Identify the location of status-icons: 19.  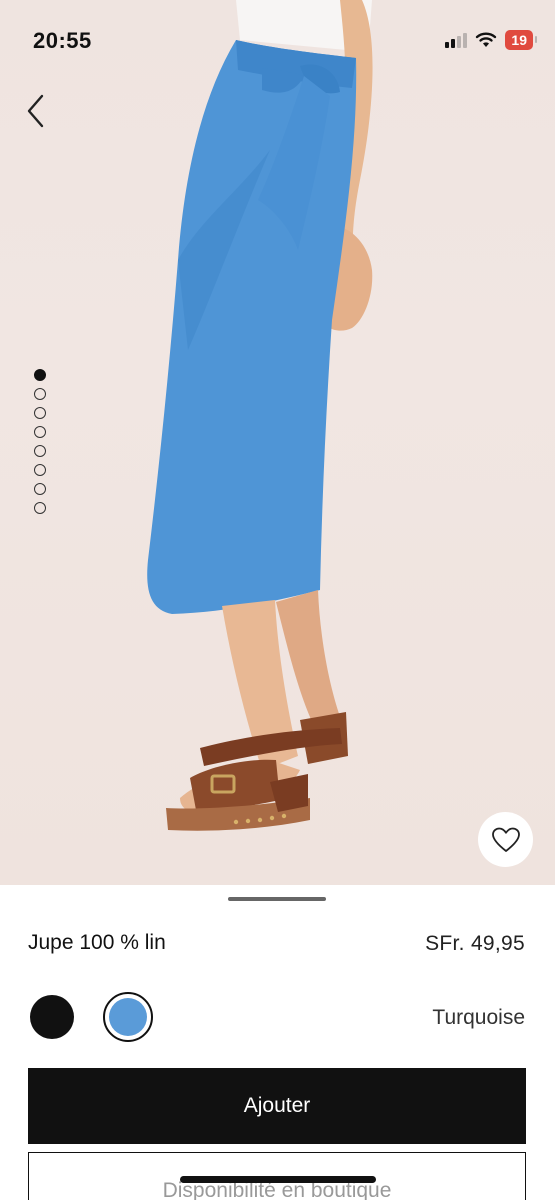
(491, 40).